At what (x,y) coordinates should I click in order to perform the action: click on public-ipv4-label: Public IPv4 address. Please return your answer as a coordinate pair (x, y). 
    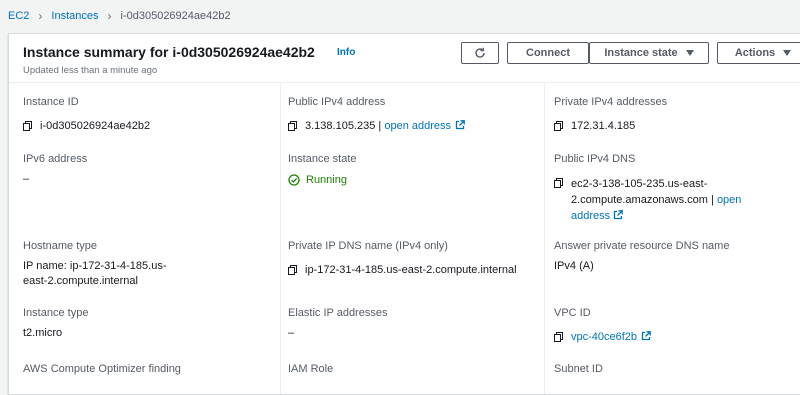
    Looking at the image, I should click on (337, 102).